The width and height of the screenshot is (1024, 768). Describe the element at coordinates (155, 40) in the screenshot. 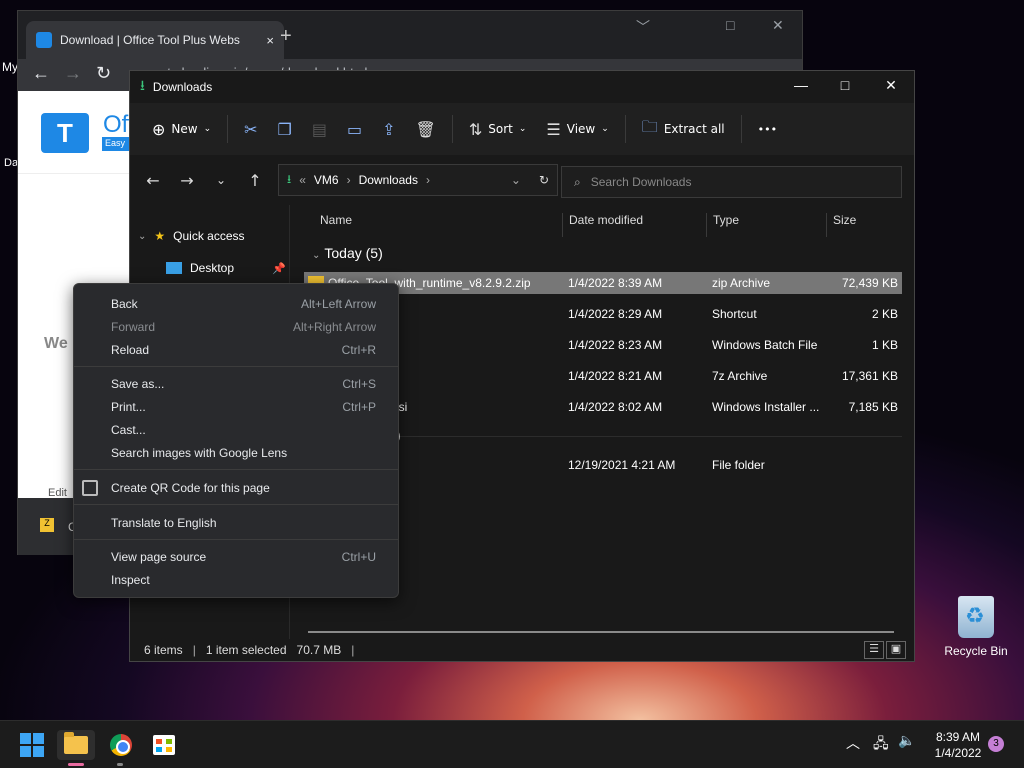

I see `browser-tab: Download | Office Tool Plus Webs ×` at that location.